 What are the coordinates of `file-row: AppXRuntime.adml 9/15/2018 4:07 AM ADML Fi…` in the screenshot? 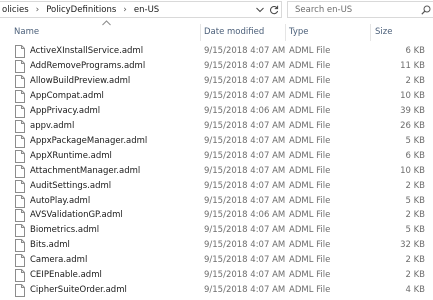 It's located at (216, 156).